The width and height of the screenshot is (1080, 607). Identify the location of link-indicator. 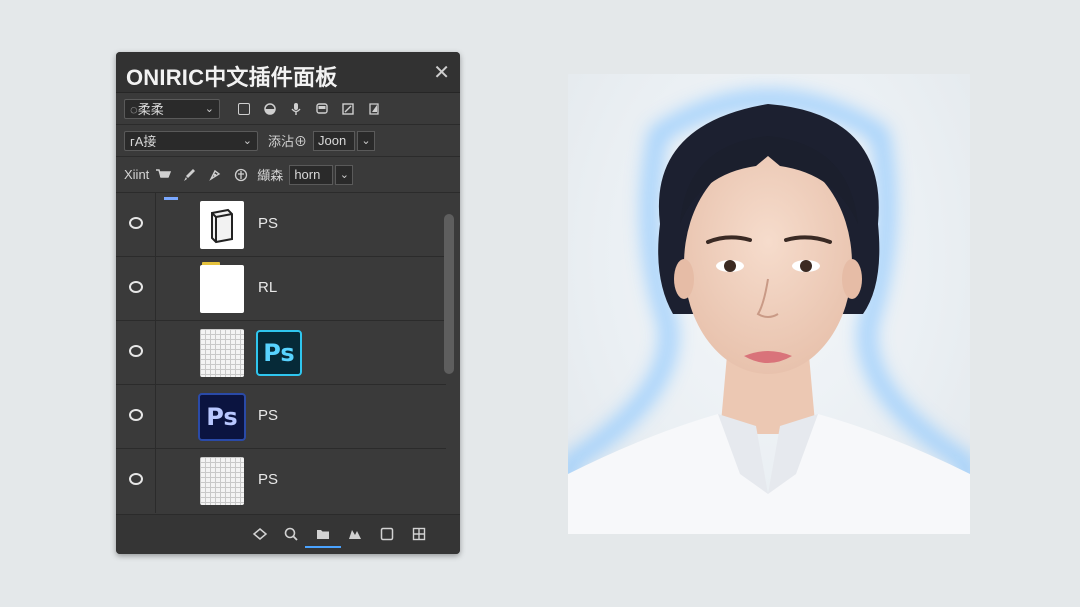
(171, 198).